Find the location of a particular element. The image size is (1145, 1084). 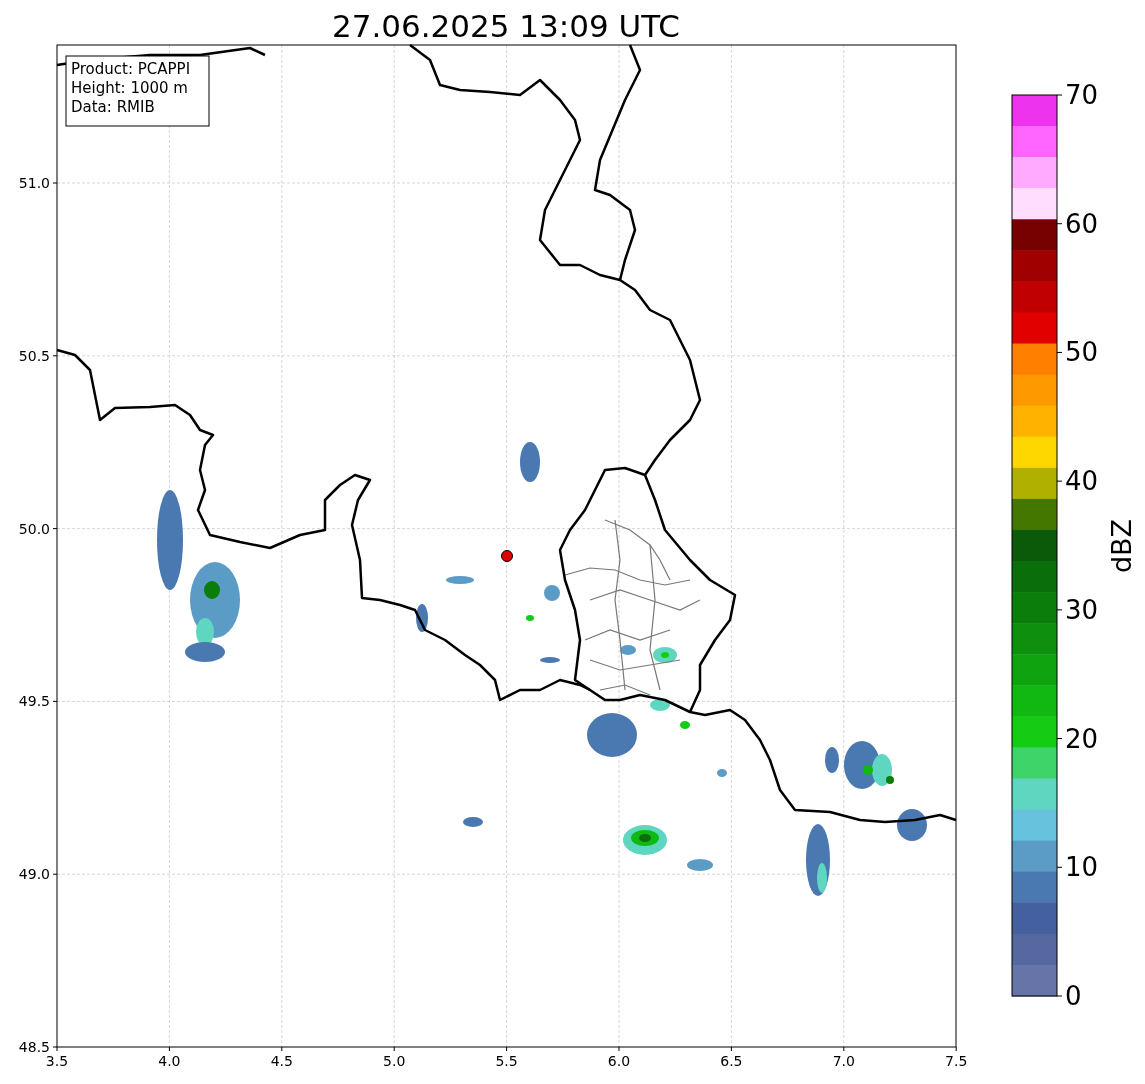

colorbar-tick-label: 40 is located at coordinates (1082, 481).